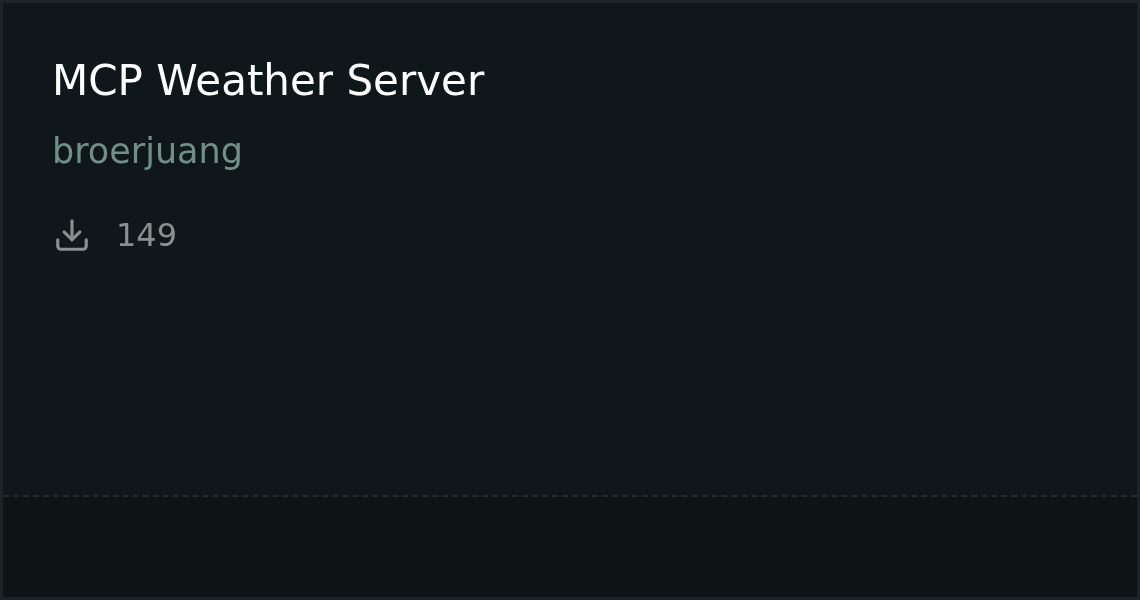 This screenshot has width=1140, height=600. I want to click on server-title: MCP Weather Server, so click(269, 81).